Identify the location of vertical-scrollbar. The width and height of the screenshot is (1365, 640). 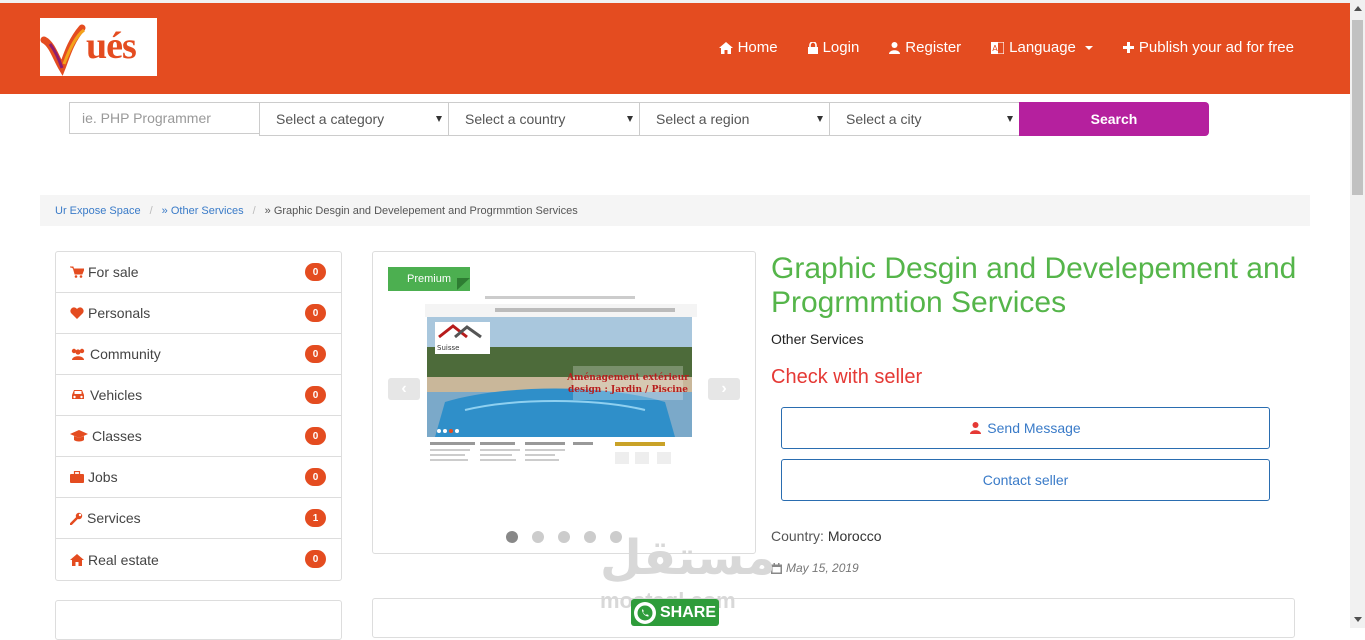
(1357, 314).